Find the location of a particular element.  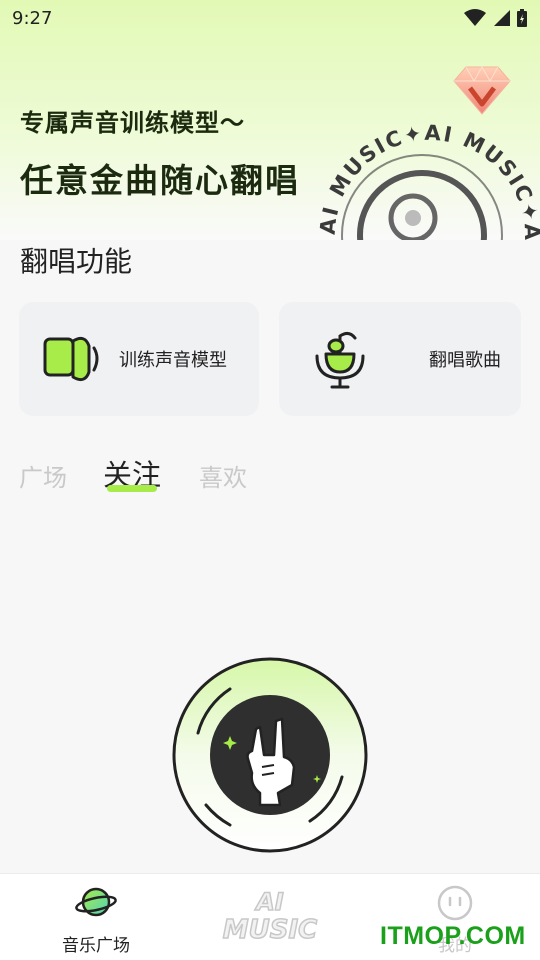

empty-state-rock-hand-disc is located at coordinates (270, 755).